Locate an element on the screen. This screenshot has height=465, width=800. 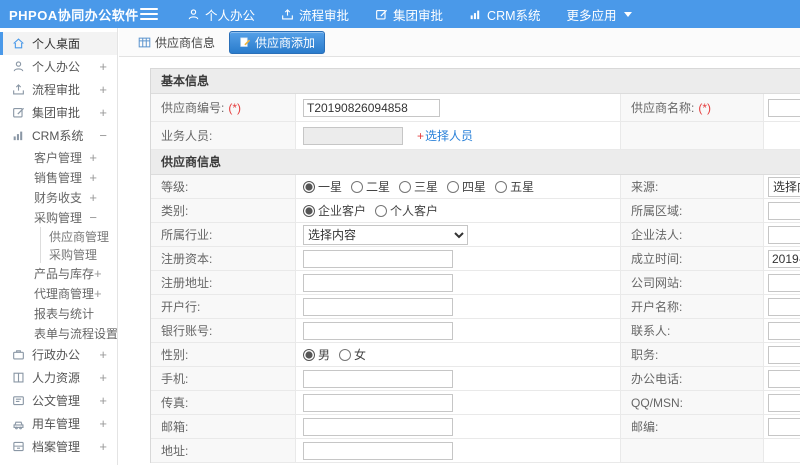
sidebar-item-document-mgmt: 公文管理 + is located at coordinates (58, 400).